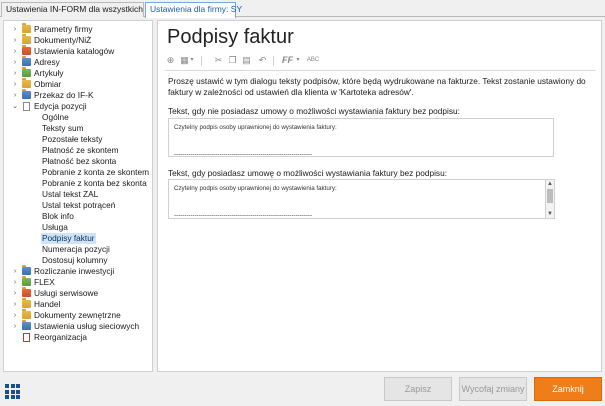 This screenshot has width=605, height=406. What do you see at coordinates (58, 216) in the screenshot?
I see `tree-item-label: Blok info` at bounding box center [58, 216].